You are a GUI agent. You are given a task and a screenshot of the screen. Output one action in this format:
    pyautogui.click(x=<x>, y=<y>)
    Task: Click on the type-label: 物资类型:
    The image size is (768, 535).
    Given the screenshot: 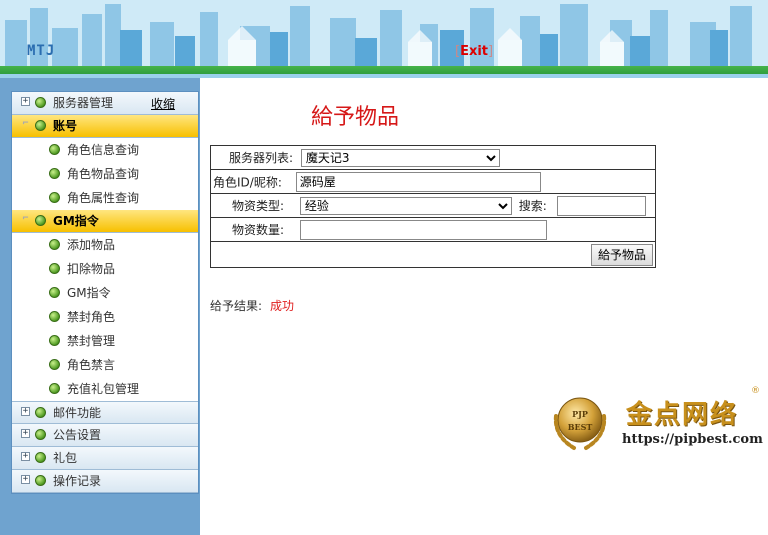 What is the action you would take?
    pyautogui.click(x=258, y=205)
    